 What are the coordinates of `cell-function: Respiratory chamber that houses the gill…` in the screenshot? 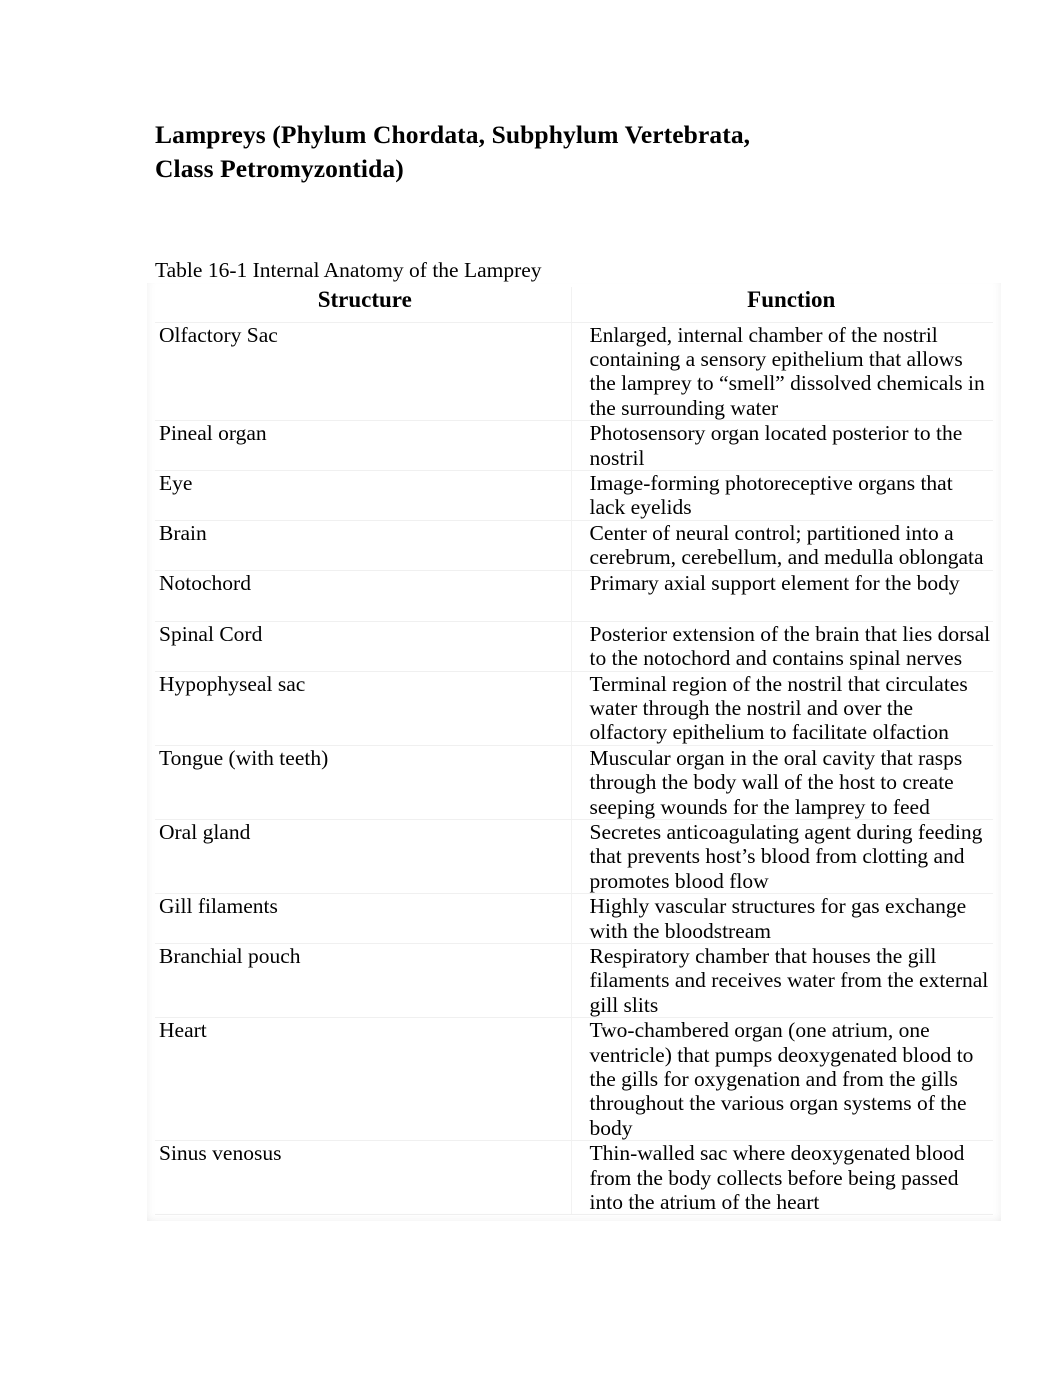 It's located at (782, 981).